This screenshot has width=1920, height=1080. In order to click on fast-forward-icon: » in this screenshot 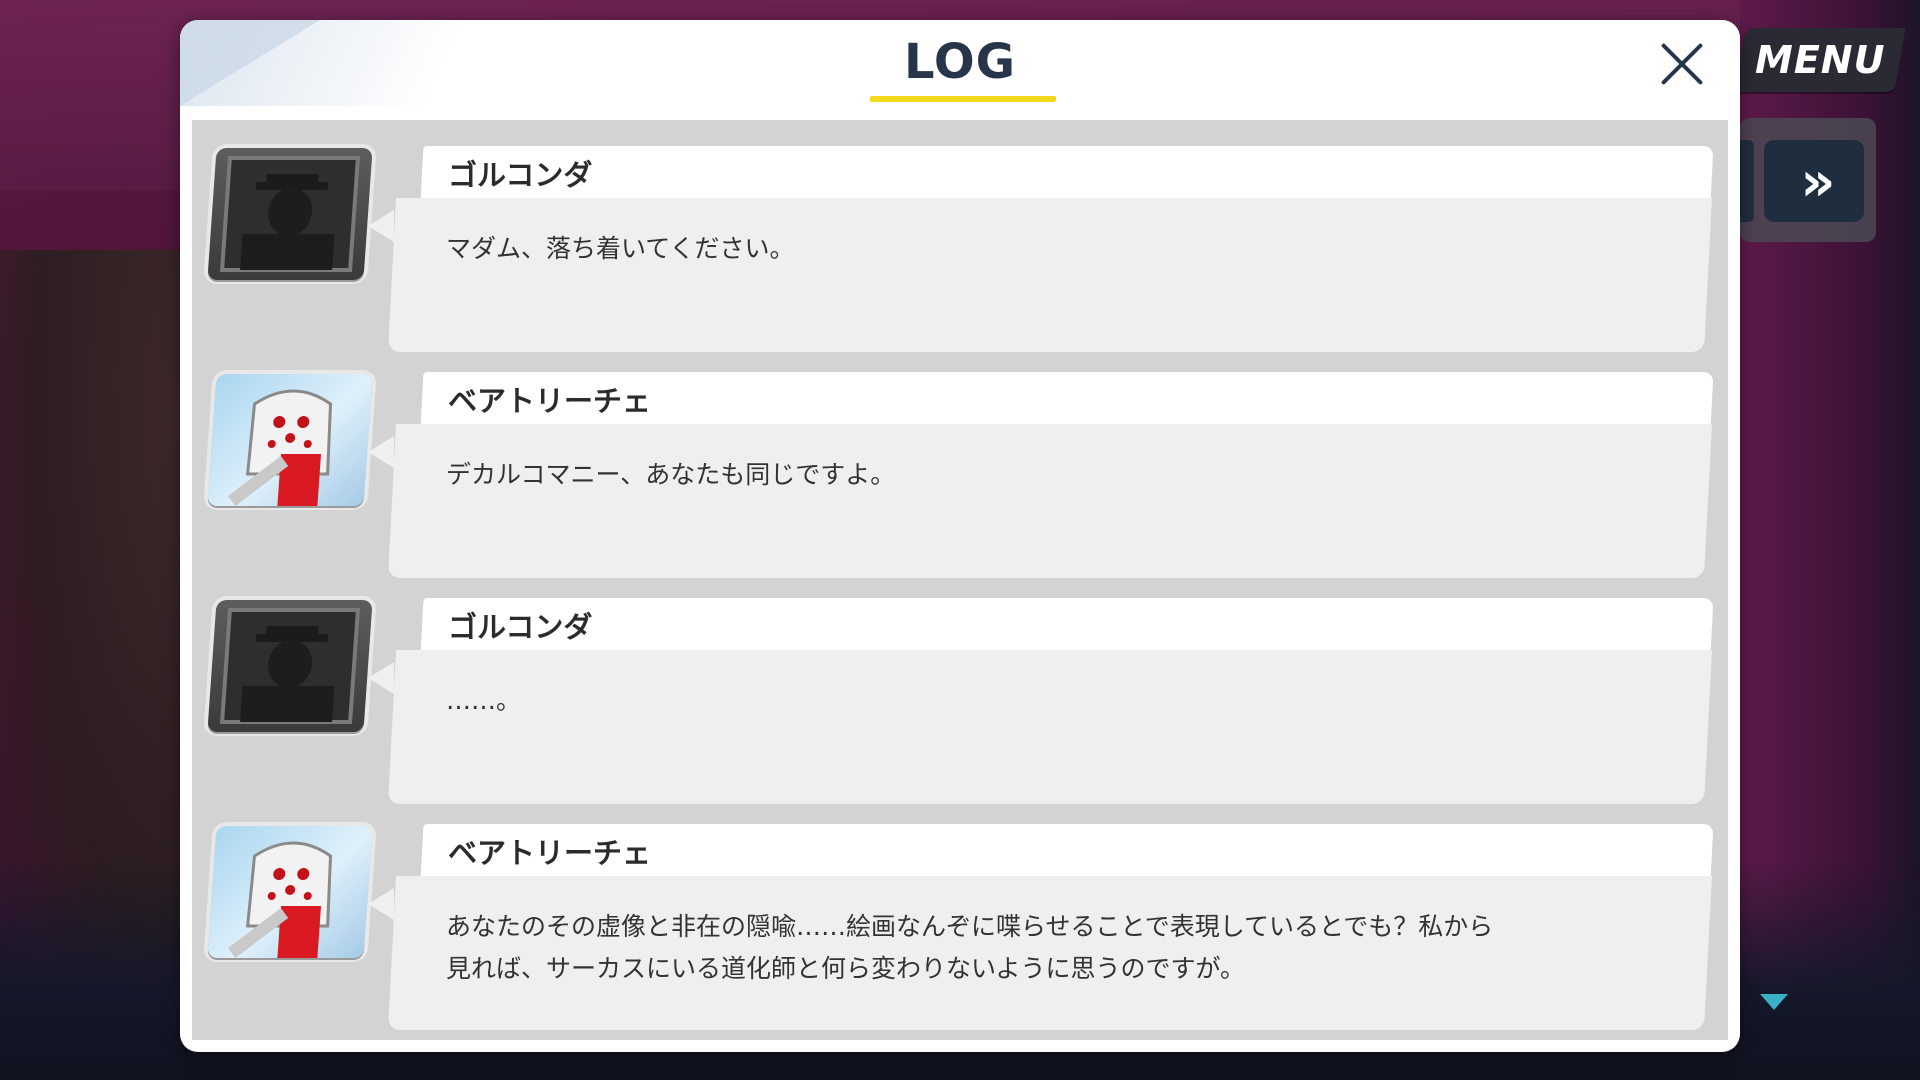, I will do `click(1818, 181)`.